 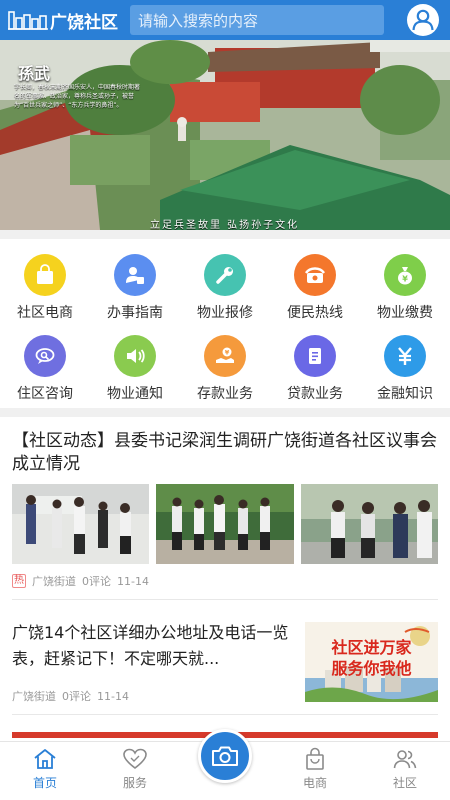 I want to click on user-guide-icon, so click(x=135, y=275).